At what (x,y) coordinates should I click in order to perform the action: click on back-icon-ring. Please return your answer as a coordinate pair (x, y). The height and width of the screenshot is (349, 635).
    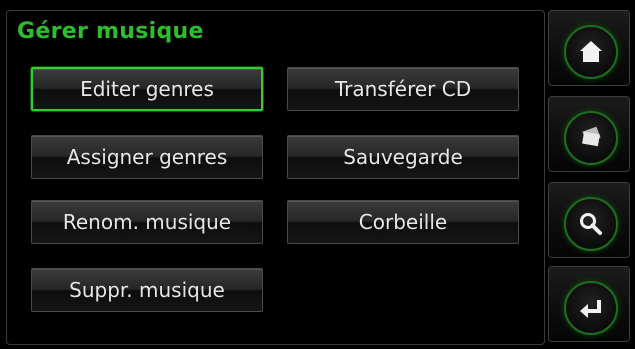
    Looking at the image, I should click on (591, 308).